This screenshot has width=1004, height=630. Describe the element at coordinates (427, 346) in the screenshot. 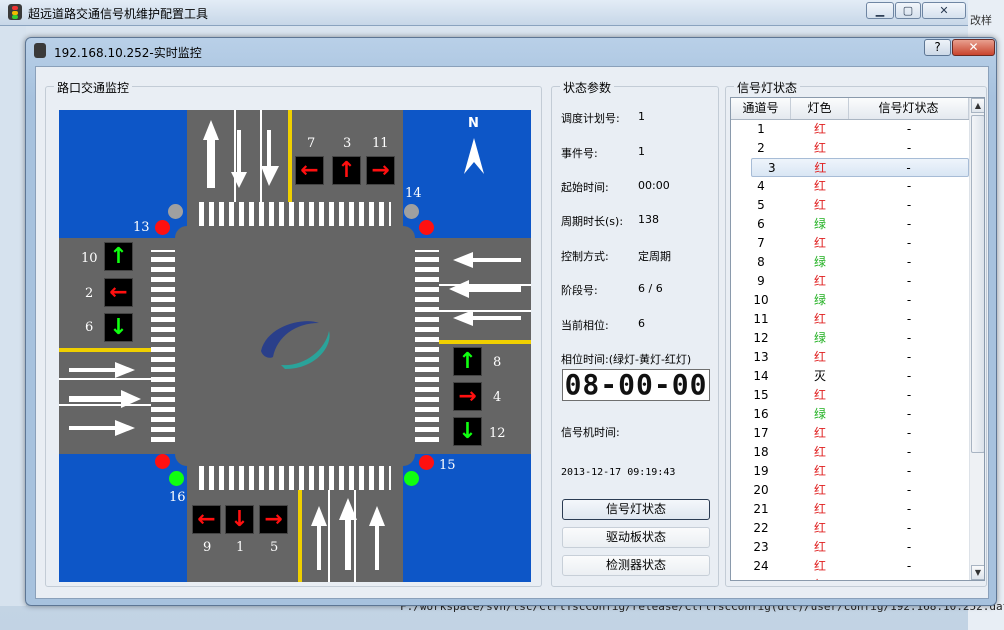

I see `crosswalk-east` at that location.